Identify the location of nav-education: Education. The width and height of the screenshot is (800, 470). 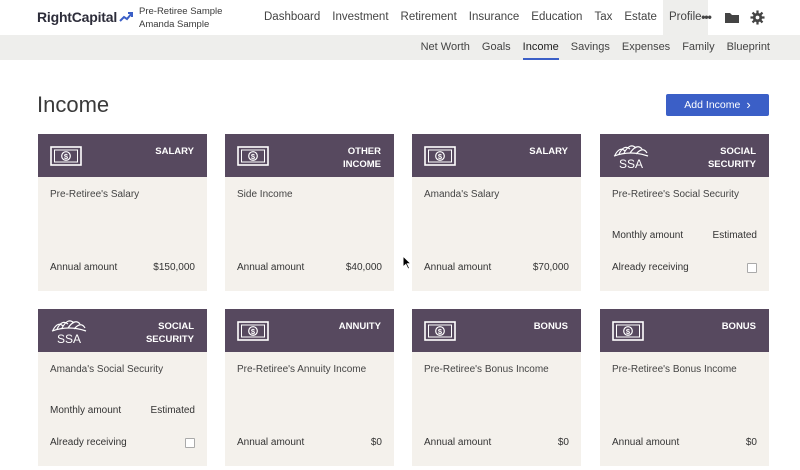
(556, 17).